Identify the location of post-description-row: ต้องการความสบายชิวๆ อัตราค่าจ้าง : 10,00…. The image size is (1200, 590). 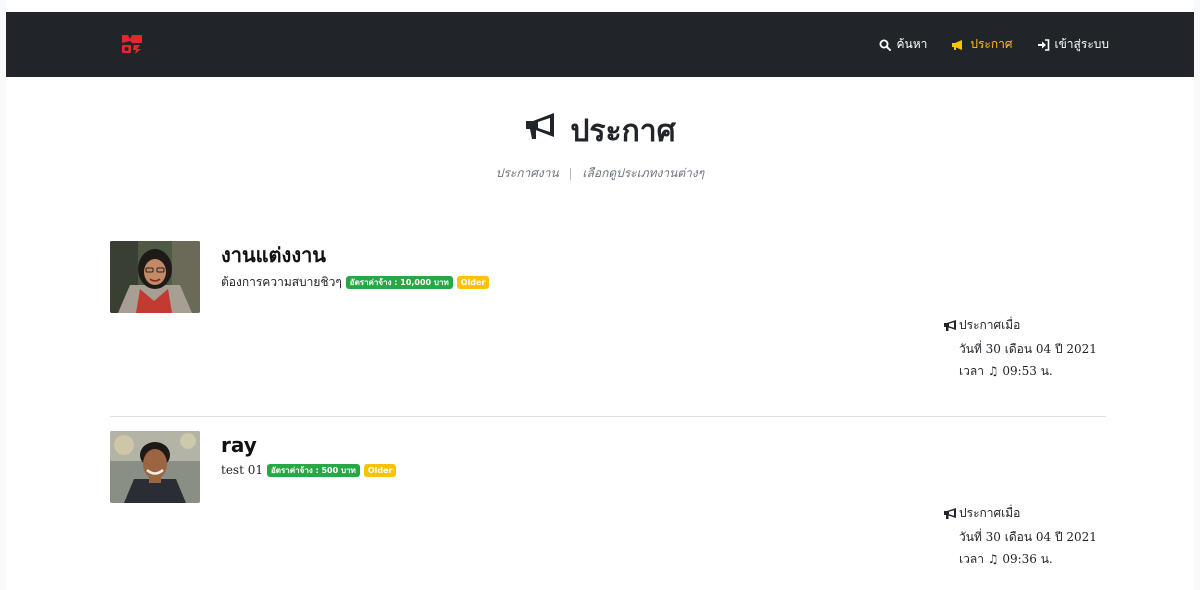
(355, 282).